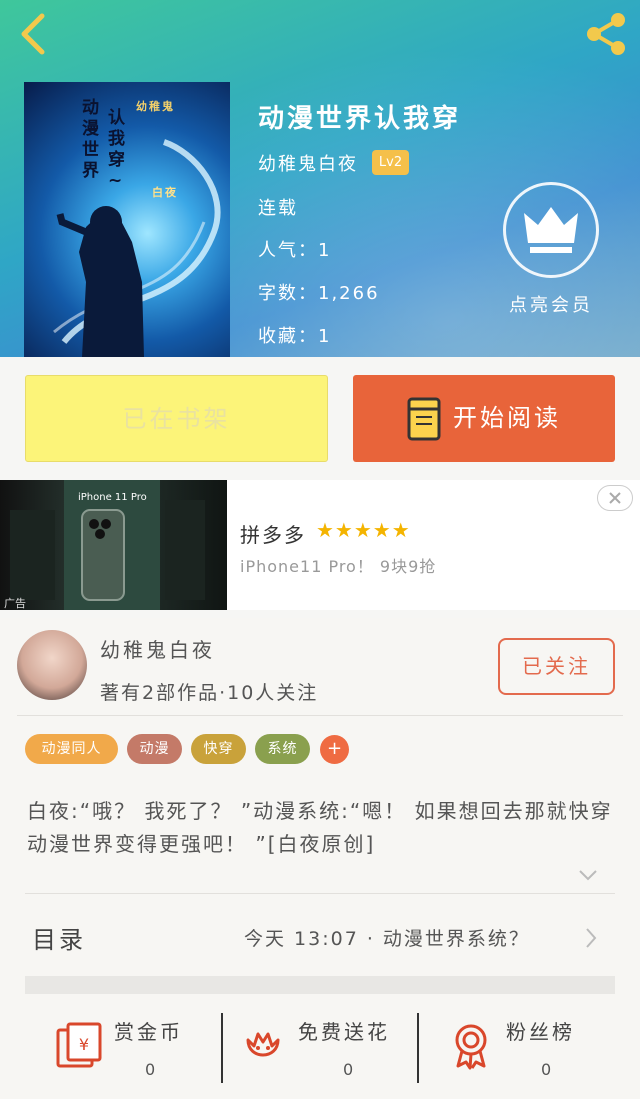 The image size is (640, 1099). Describe the element at coordinates (295, 336) in the screenshot. I see `book-favorites: 收藏：1` at that location.